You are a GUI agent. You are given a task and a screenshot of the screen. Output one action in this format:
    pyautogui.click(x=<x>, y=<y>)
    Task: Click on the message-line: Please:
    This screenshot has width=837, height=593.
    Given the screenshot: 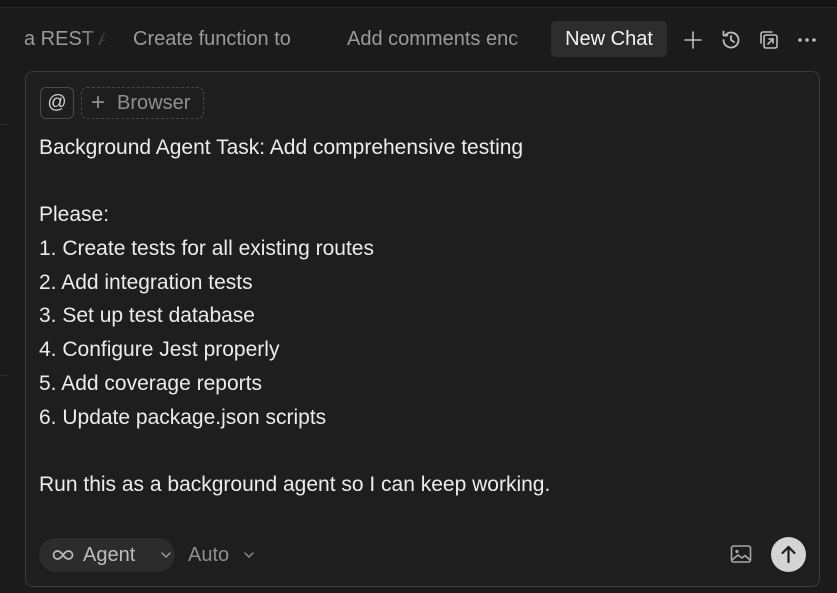 What is the action you would take?
    pyautogui.click(x=74, y=215)
    